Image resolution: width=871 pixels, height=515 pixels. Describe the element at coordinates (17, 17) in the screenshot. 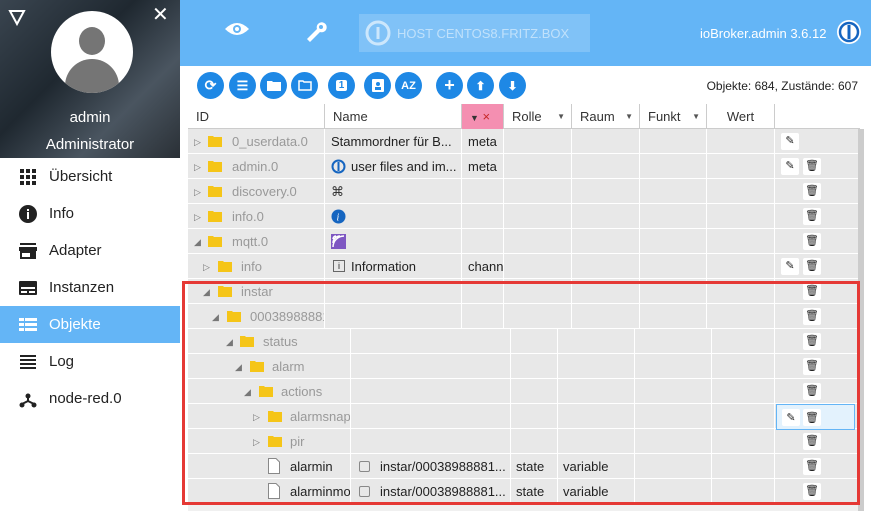

I see `menu-toggle-icon` at that location.